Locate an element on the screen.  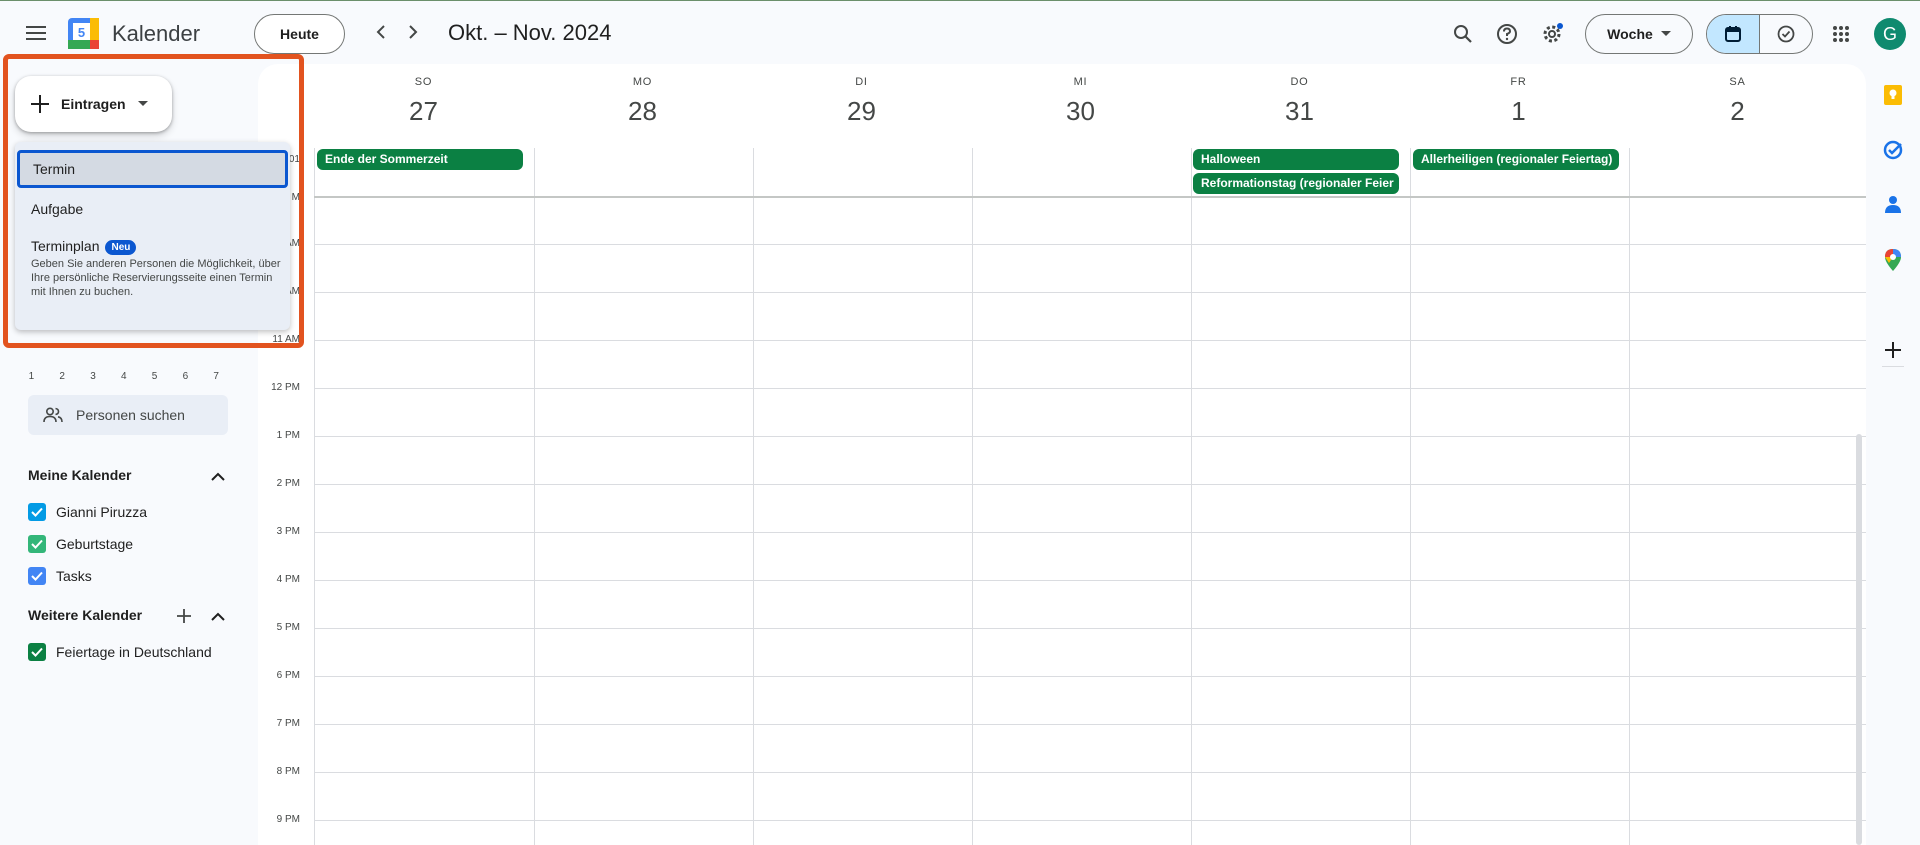
calendar-item: Gianni Piruzza is located at coordinates (87, 512).